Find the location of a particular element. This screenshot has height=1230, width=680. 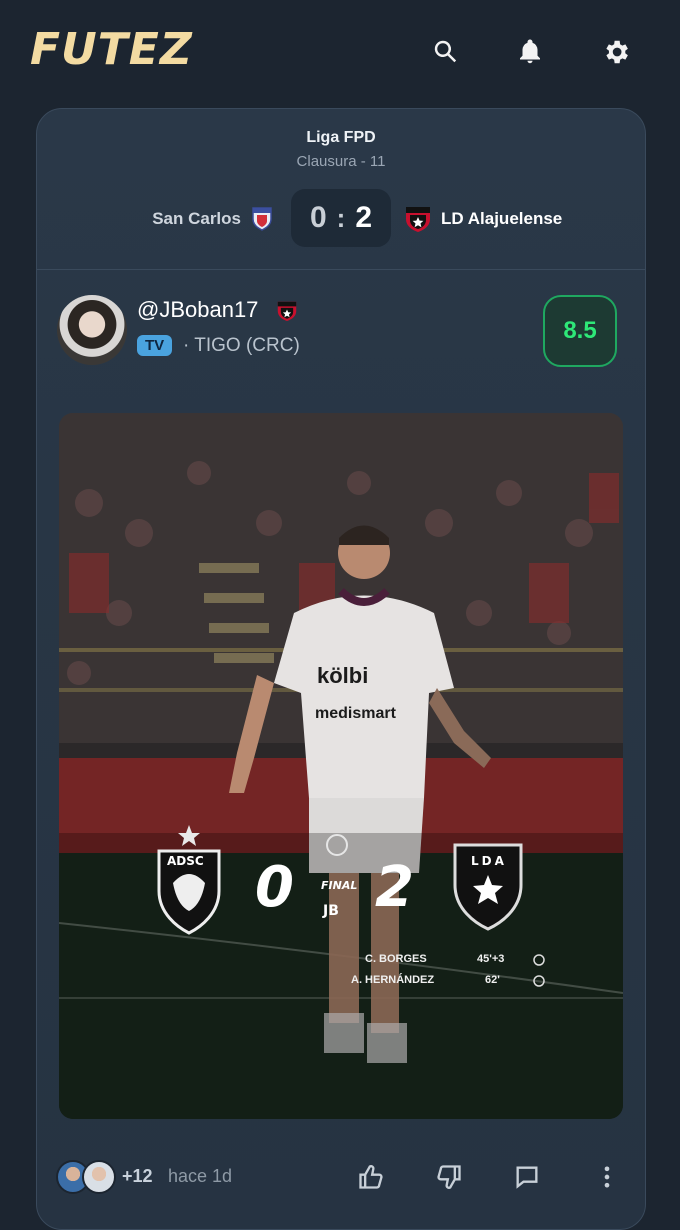

match-round: Clausura - 11 is located at coordinates (341, 161).